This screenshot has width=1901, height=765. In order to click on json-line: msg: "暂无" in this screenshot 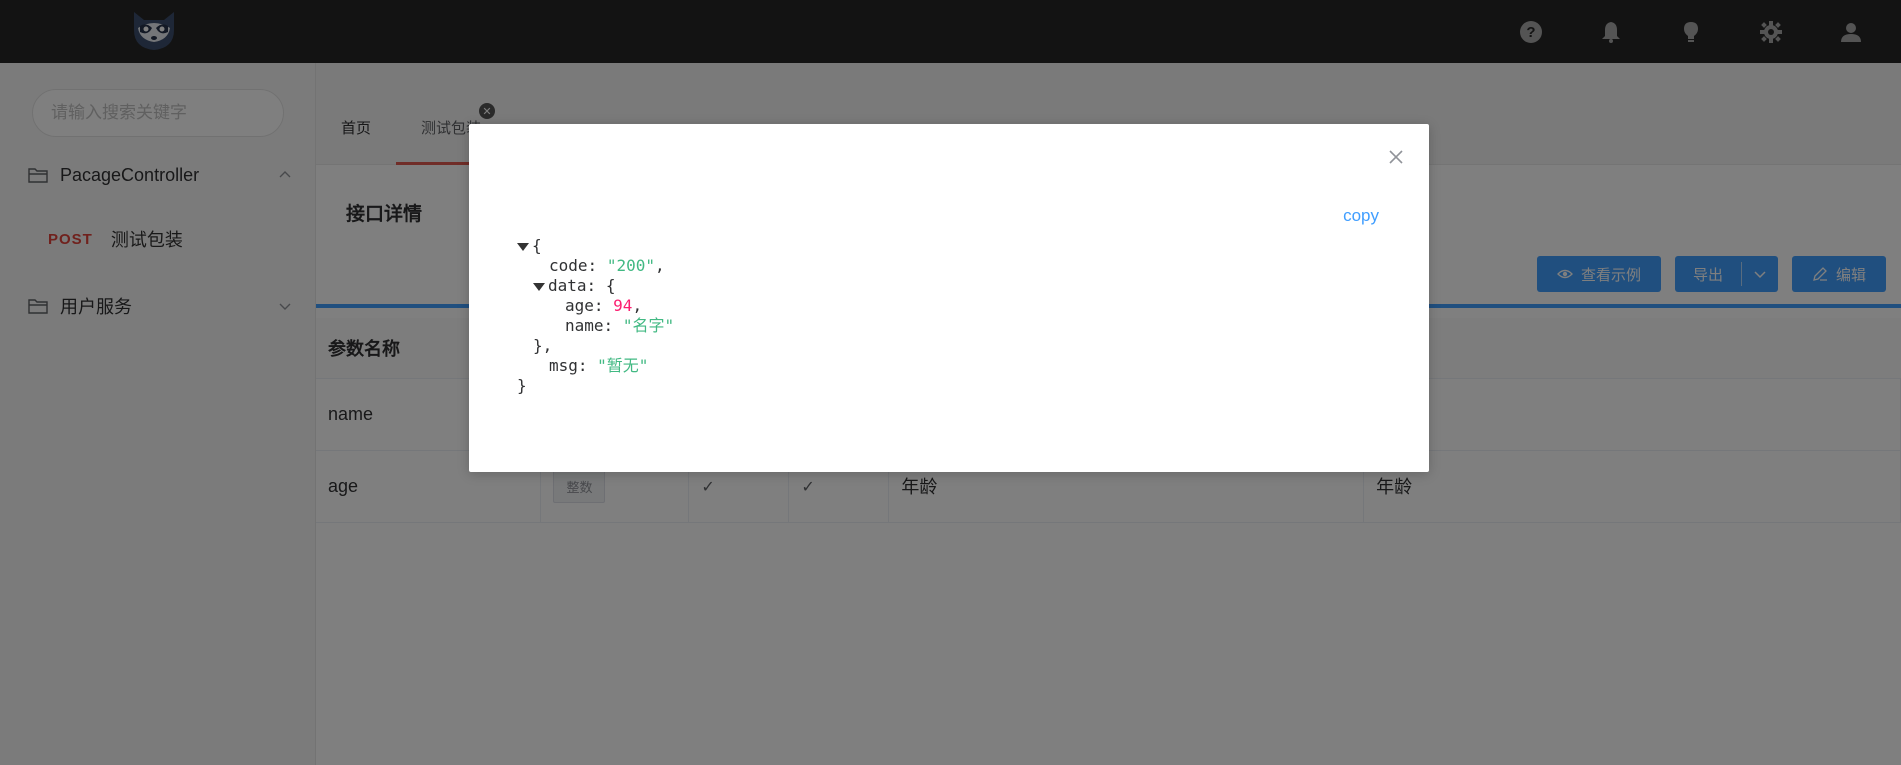, I will do `click(595, 366)`.